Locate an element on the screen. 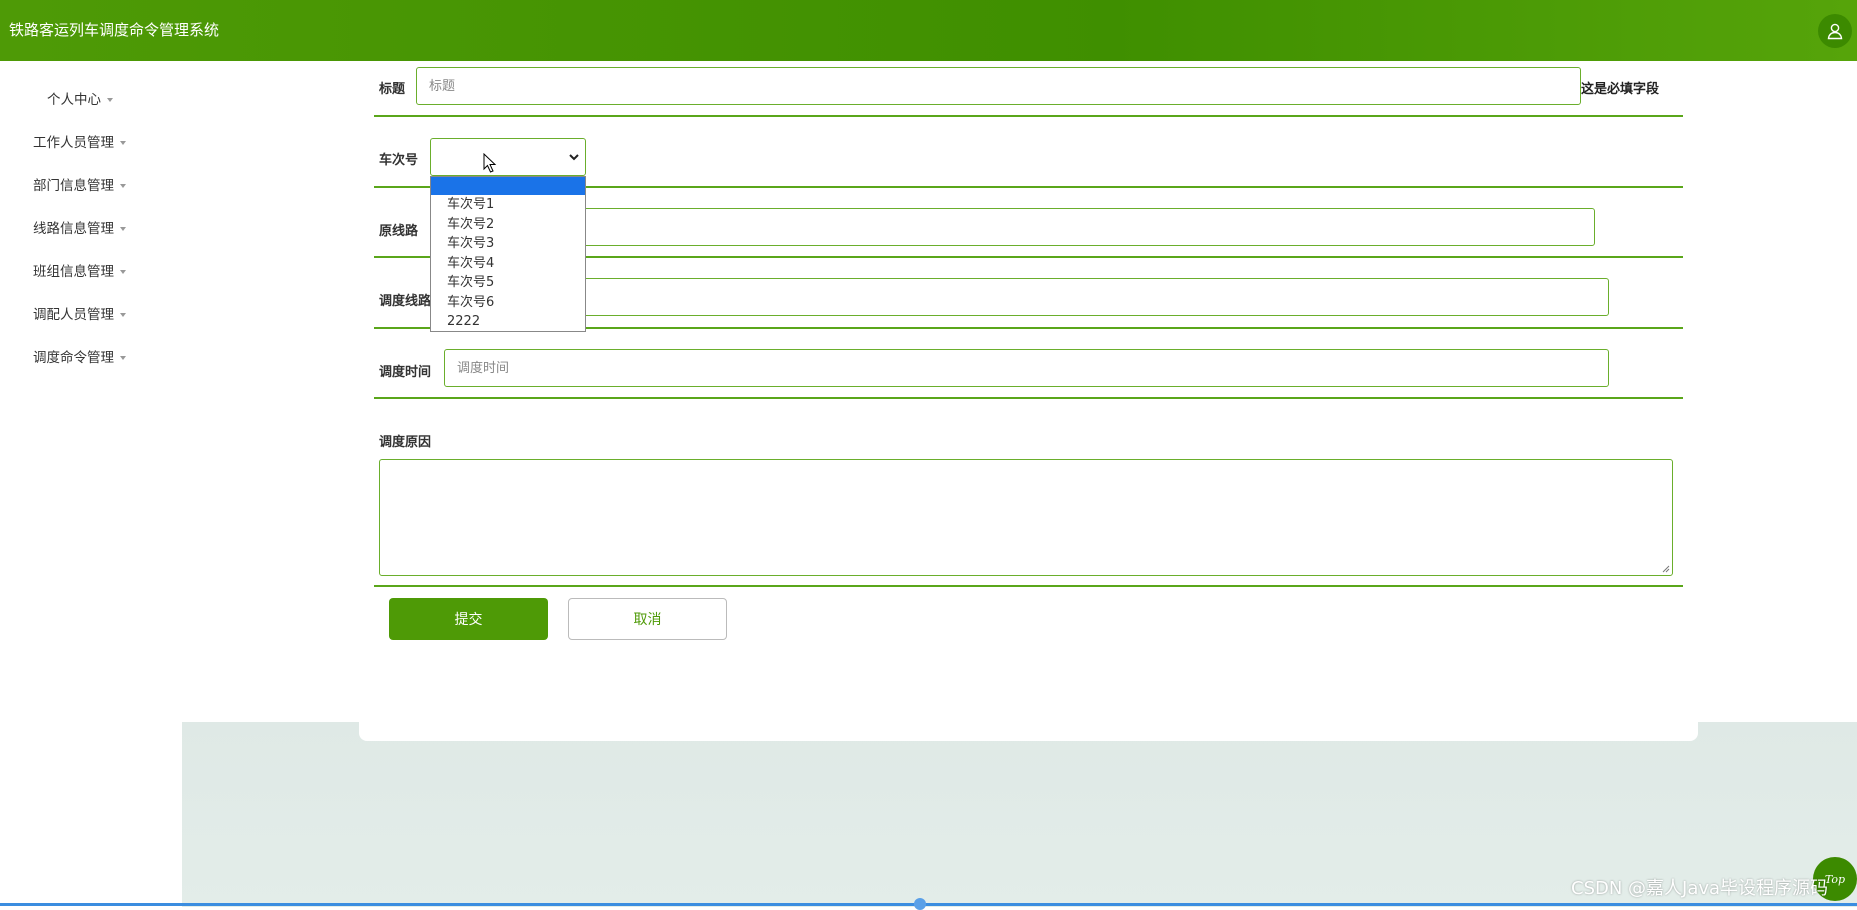 The width and height of the screenshot is (1857, 910). dispatch-time-input is located at coordinates (1026, 368).